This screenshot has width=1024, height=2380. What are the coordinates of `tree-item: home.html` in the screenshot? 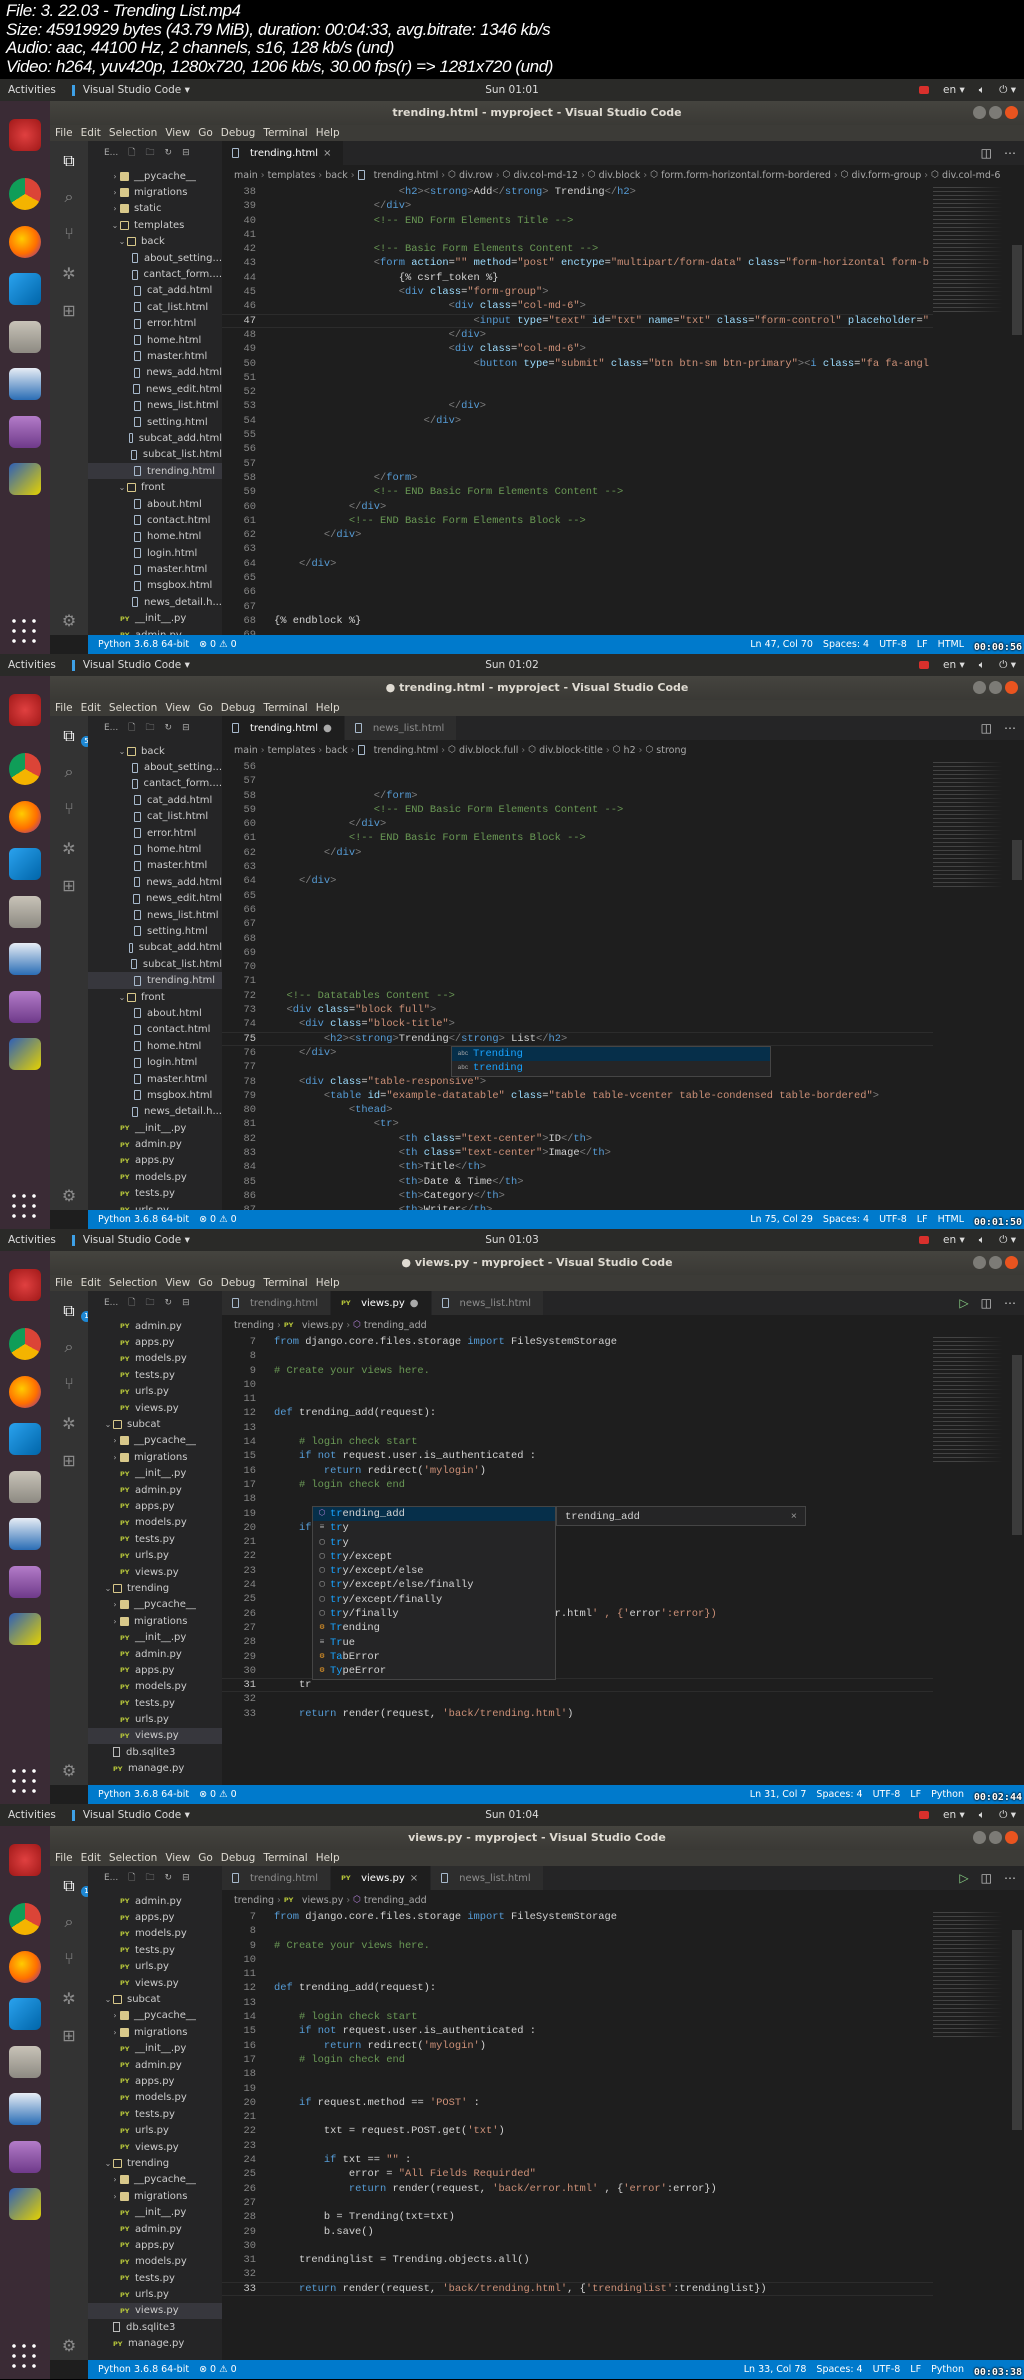 It's located at (155, 849).